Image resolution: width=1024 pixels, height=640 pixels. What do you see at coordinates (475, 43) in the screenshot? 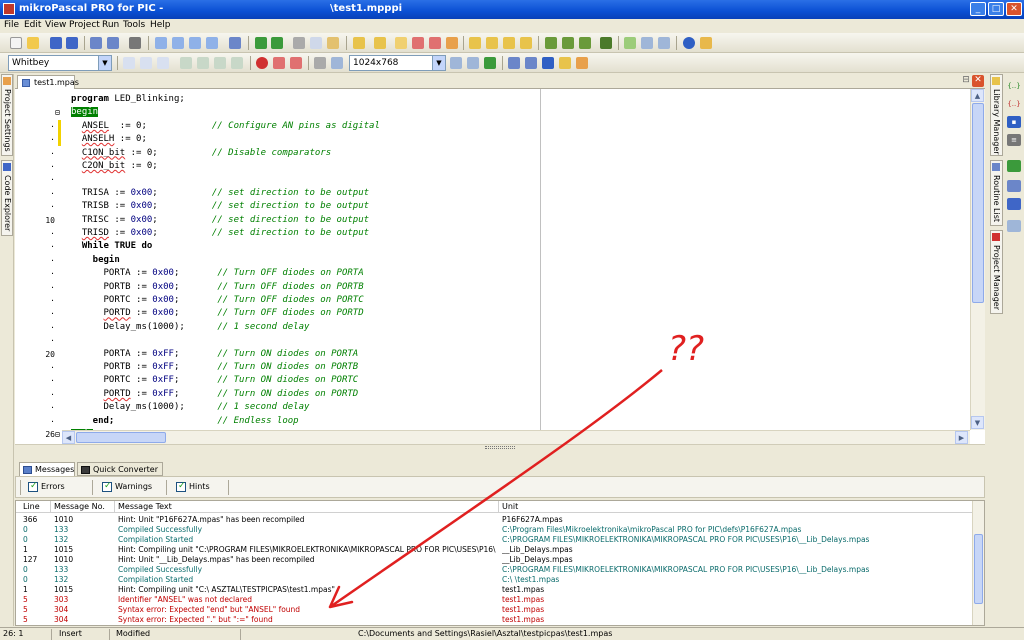
I see `add-file-icon` at bounding box center [475, 43].